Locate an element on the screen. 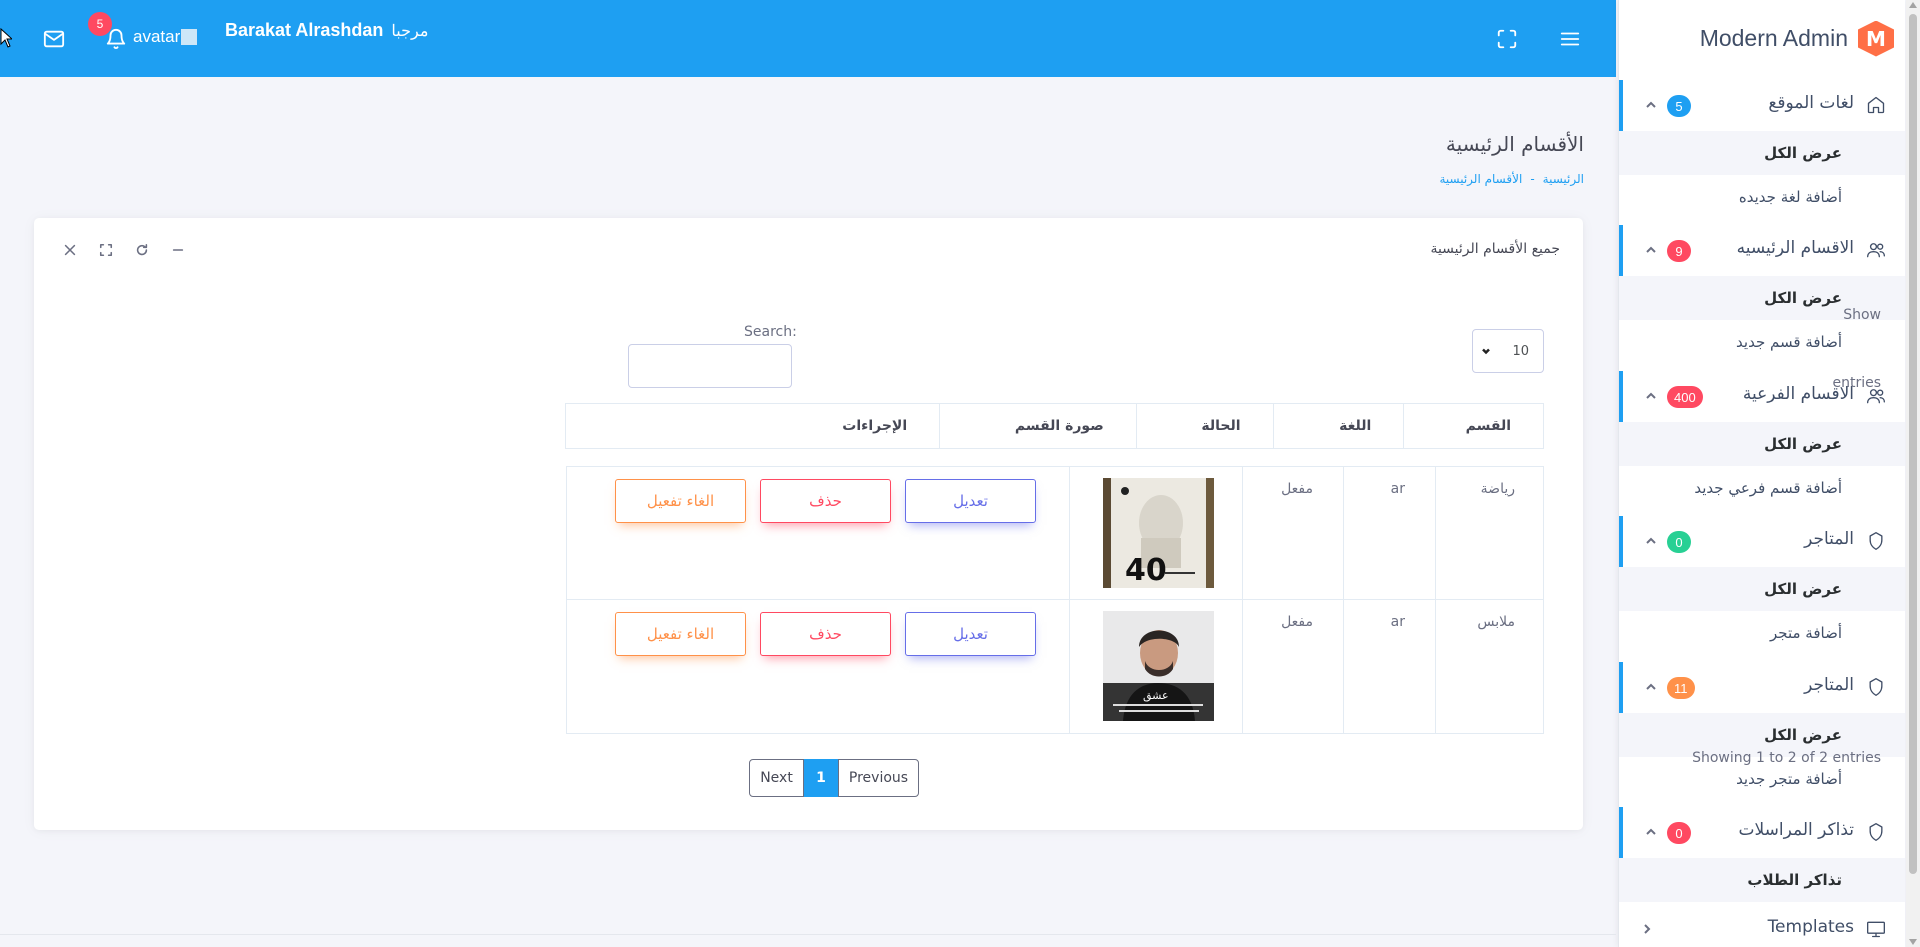 The width and height of the screenshot is (1920, 947). card-tools is located at coordinates (124, 250).